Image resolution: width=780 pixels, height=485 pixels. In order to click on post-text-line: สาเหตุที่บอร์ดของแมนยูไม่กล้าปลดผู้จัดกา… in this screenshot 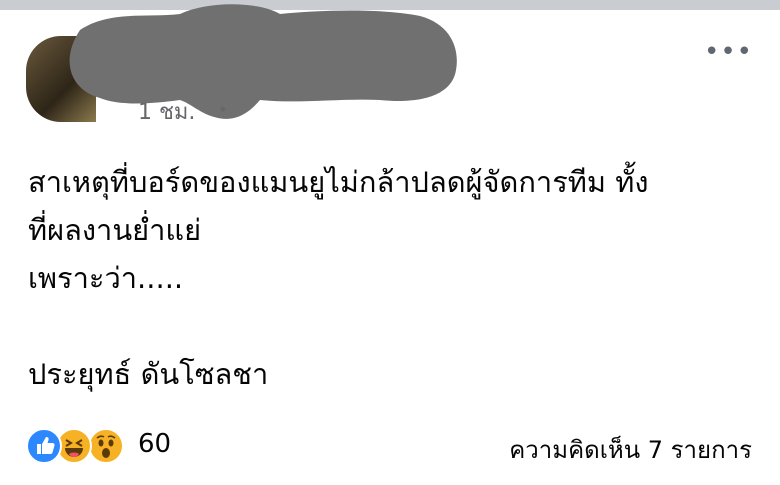, I will do `click(338, 182)`.